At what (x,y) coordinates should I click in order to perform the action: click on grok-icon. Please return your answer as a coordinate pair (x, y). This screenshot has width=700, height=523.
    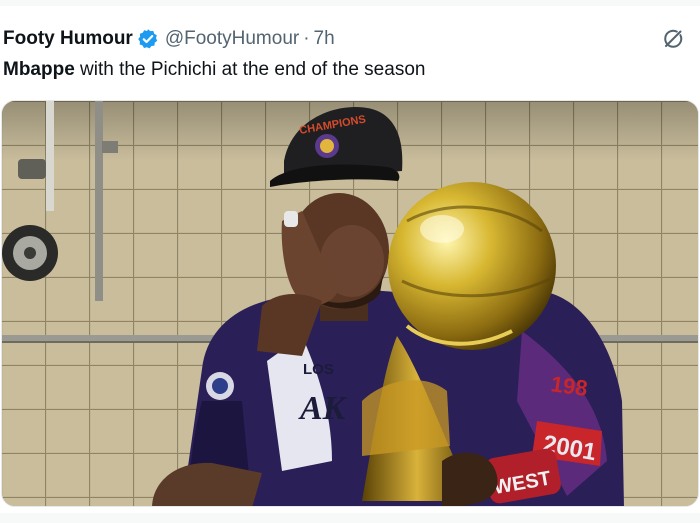
    Looking at the image, I should click on (673, 39).